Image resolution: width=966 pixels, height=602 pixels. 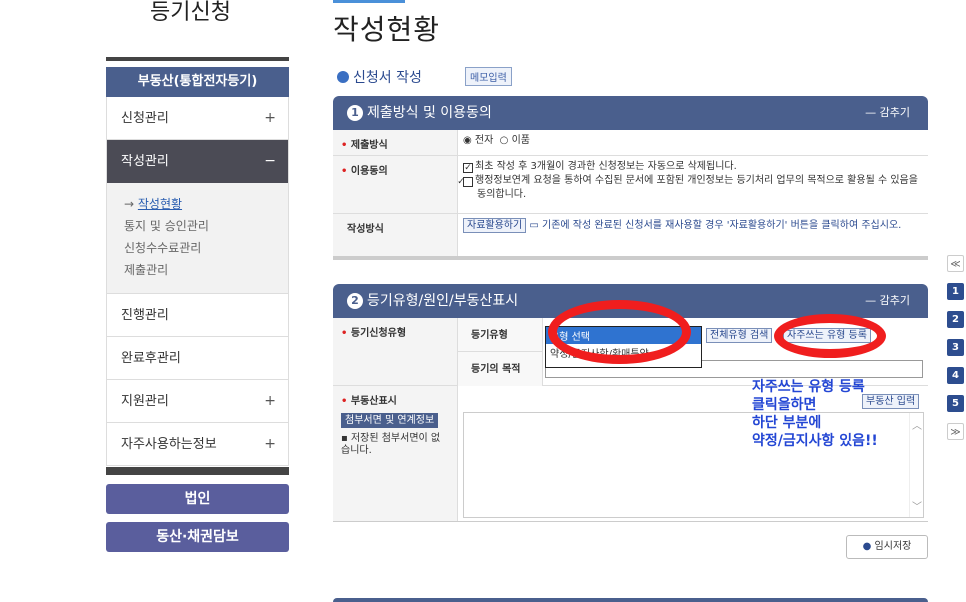 I want to click on memo-button: 메모입력, so click(x=488, y=76).